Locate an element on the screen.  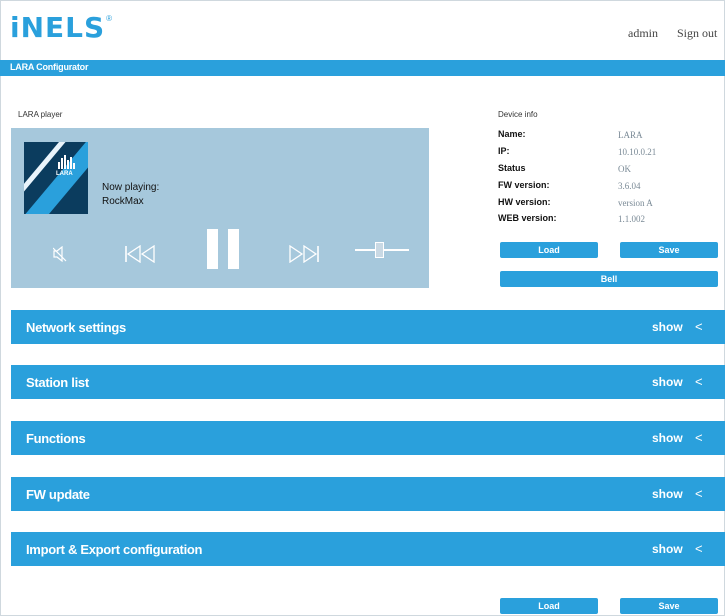
info-value-hw-version: version A is located at coordinates (635, 203).